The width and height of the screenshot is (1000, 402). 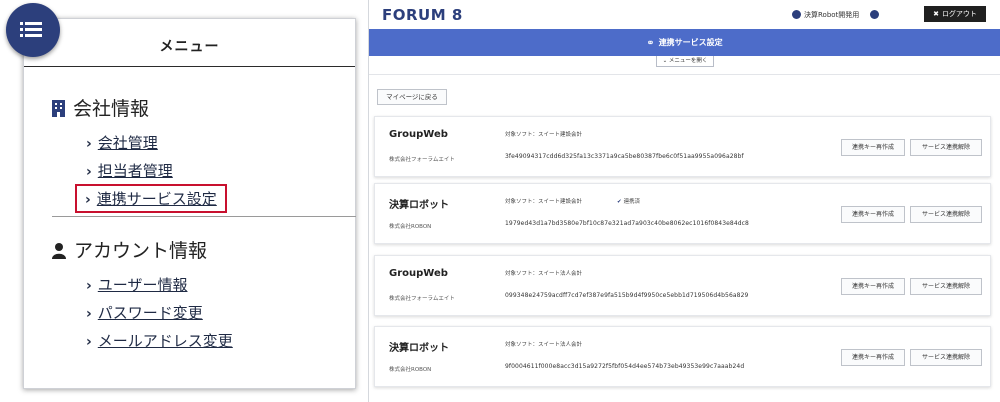 What do you see at coordinates (422, 15) in the screenshot?
I see `brand-logo: FORUM 8` at bounding box center [422, 15].